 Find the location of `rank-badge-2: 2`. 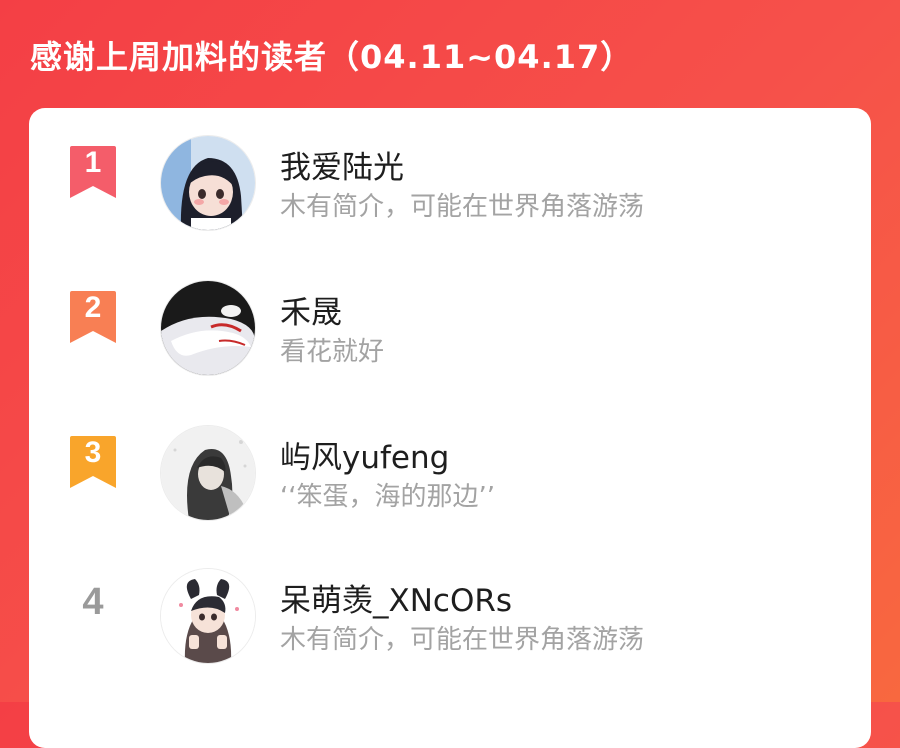

rank-badge-2: 2 is located at coordinates (93, 317).